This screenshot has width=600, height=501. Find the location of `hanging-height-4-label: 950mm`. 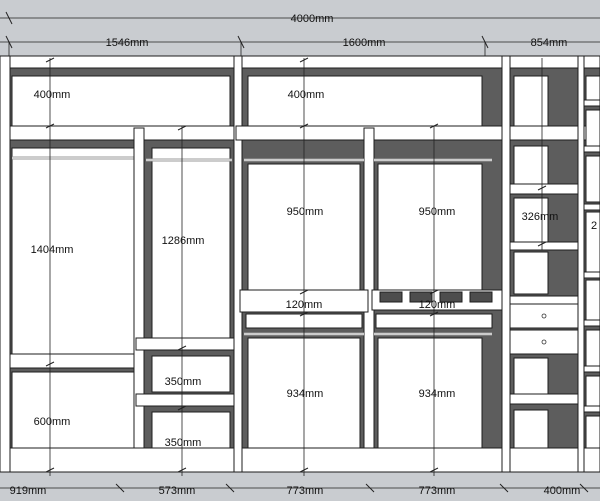

hanging-height-4-label: 950mm is located at coordinates (437, 212).